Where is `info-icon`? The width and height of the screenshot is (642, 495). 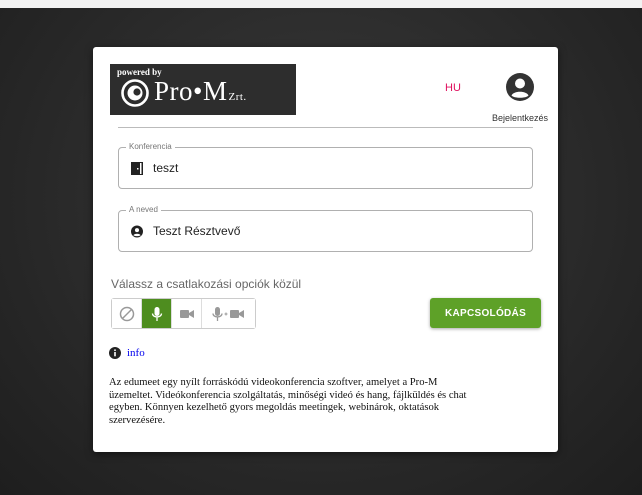
info-icon is located at coordinates (115, 353).